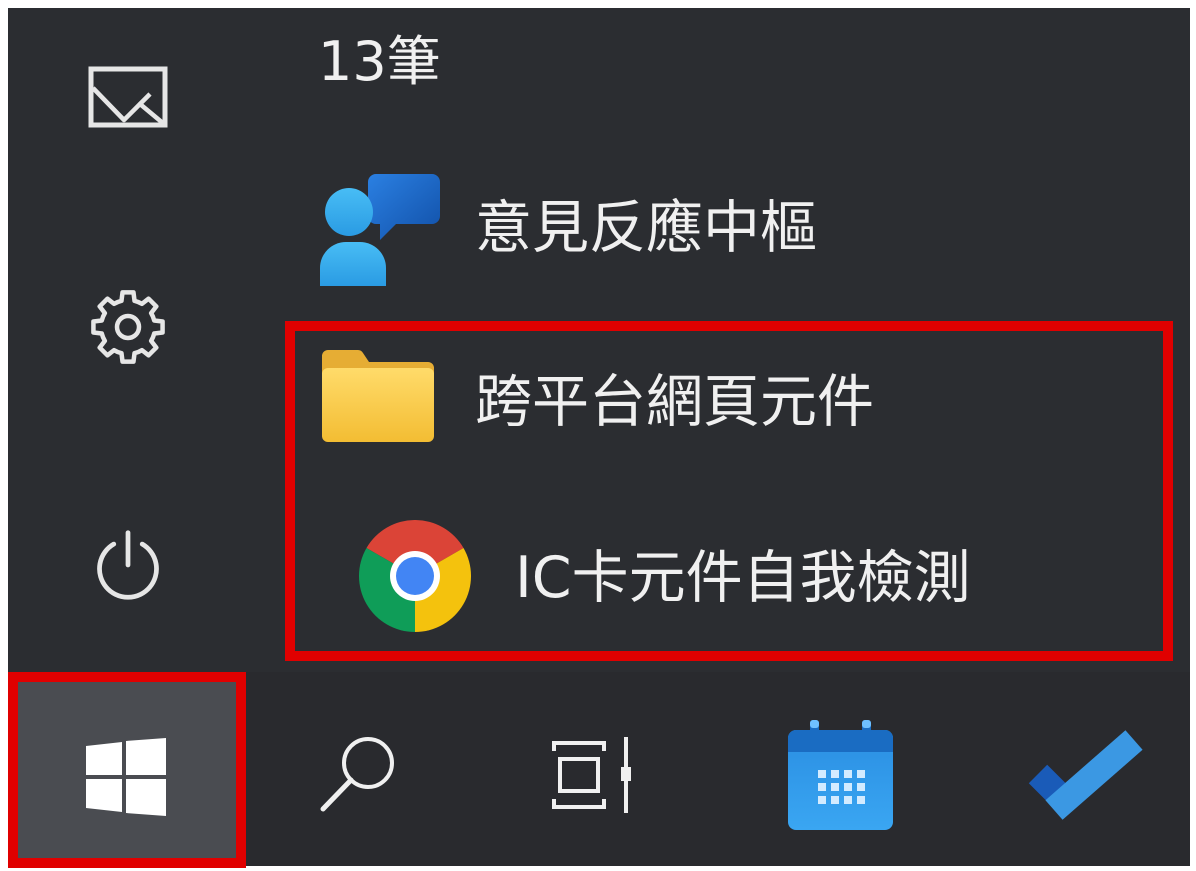 The height and width of the screenshot is (871, 1196). I want to click on todo-check-icon, so click(1085, 775).